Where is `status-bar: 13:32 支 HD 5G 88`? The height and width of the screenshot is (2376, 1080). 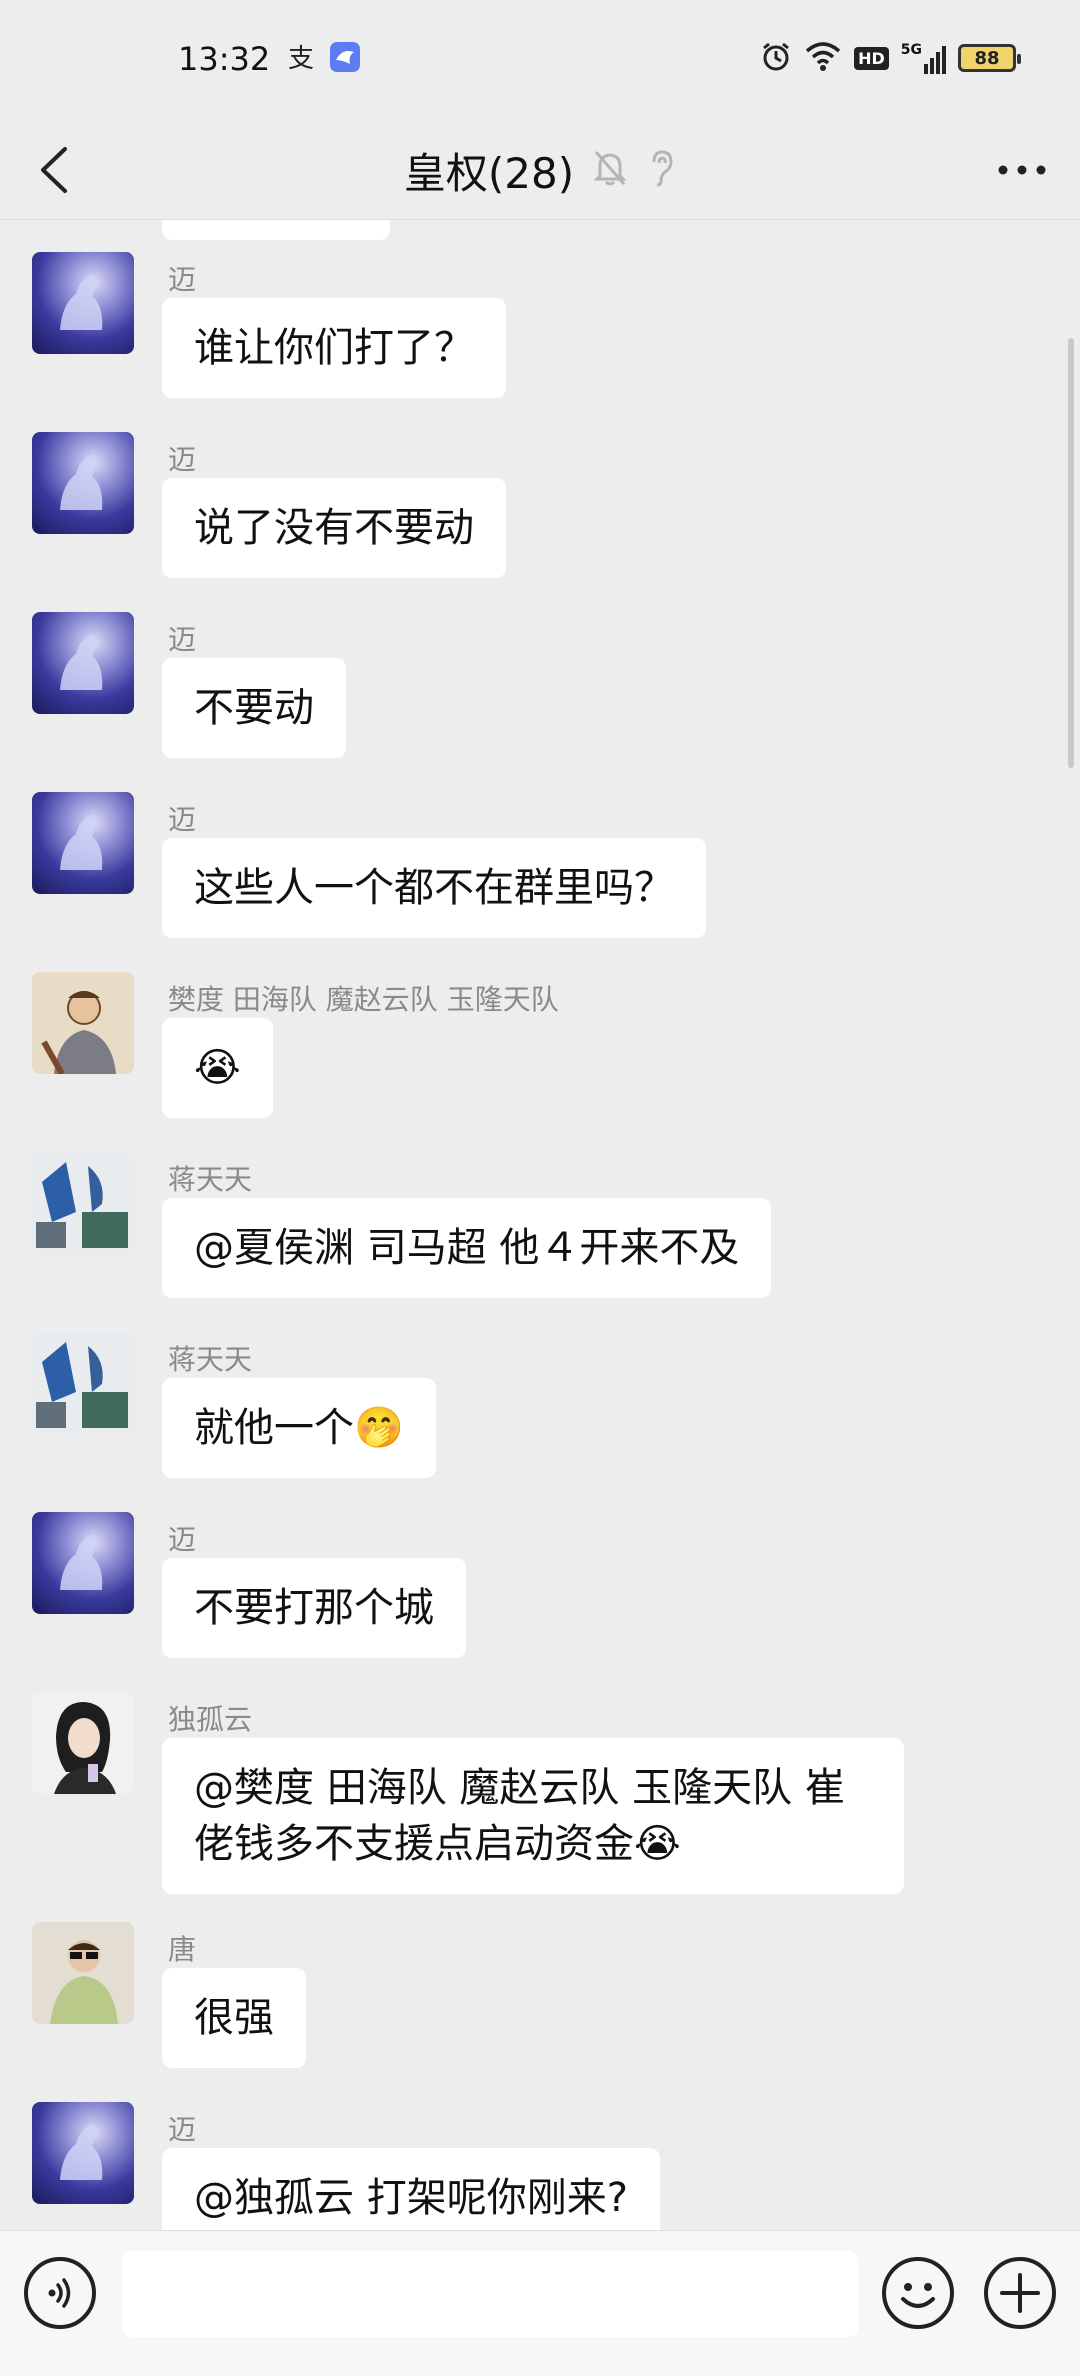
status-bar: 13:32 支 HD 5G 88 is located at coordinates (540, 60).